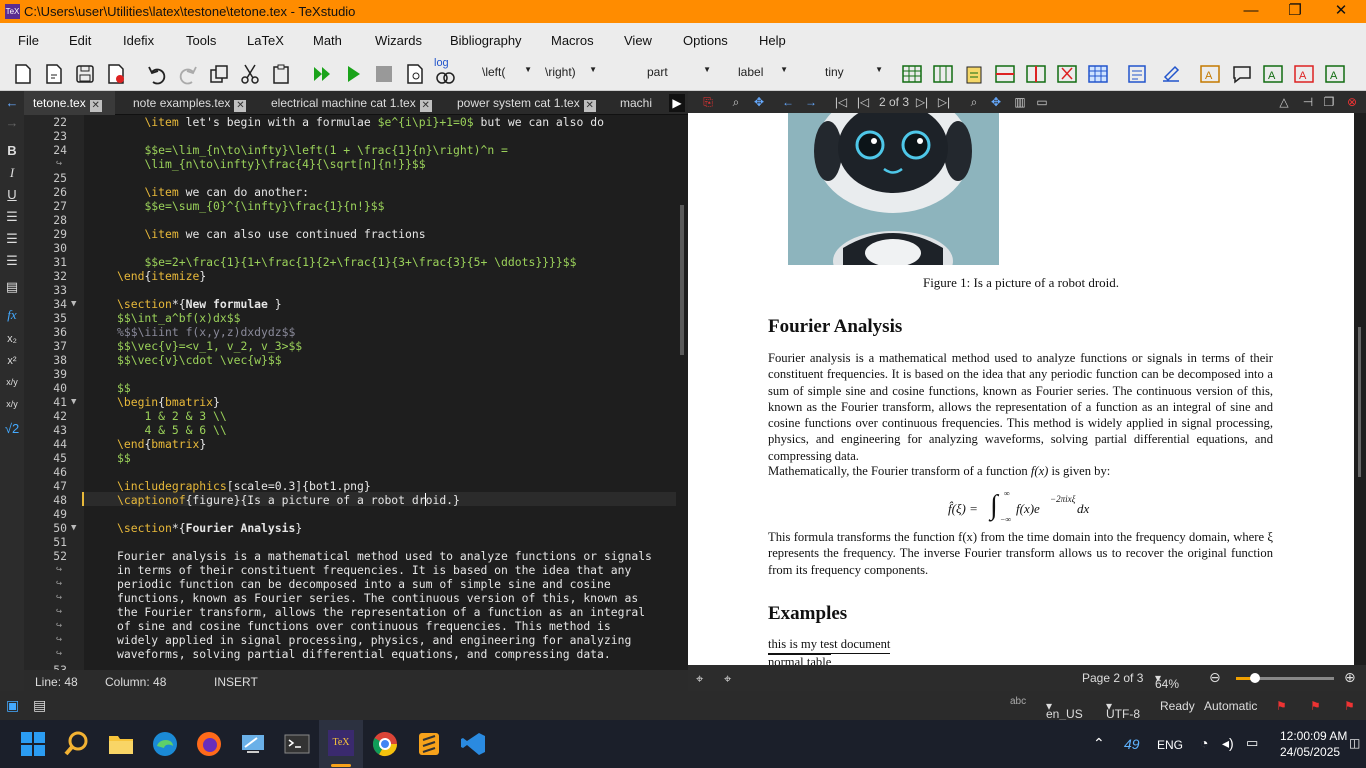 This screenshot has width=1366, height=768. What do you see at coordinates (80, 40) in the screenshot?
I see `menu-edit: Edit` at bounding box center [80, 40].